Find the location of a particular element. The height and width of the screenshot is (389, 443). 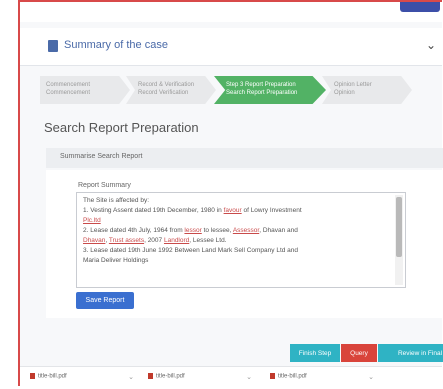

page-title: Summary of the case is located at coordinates (116, 45).